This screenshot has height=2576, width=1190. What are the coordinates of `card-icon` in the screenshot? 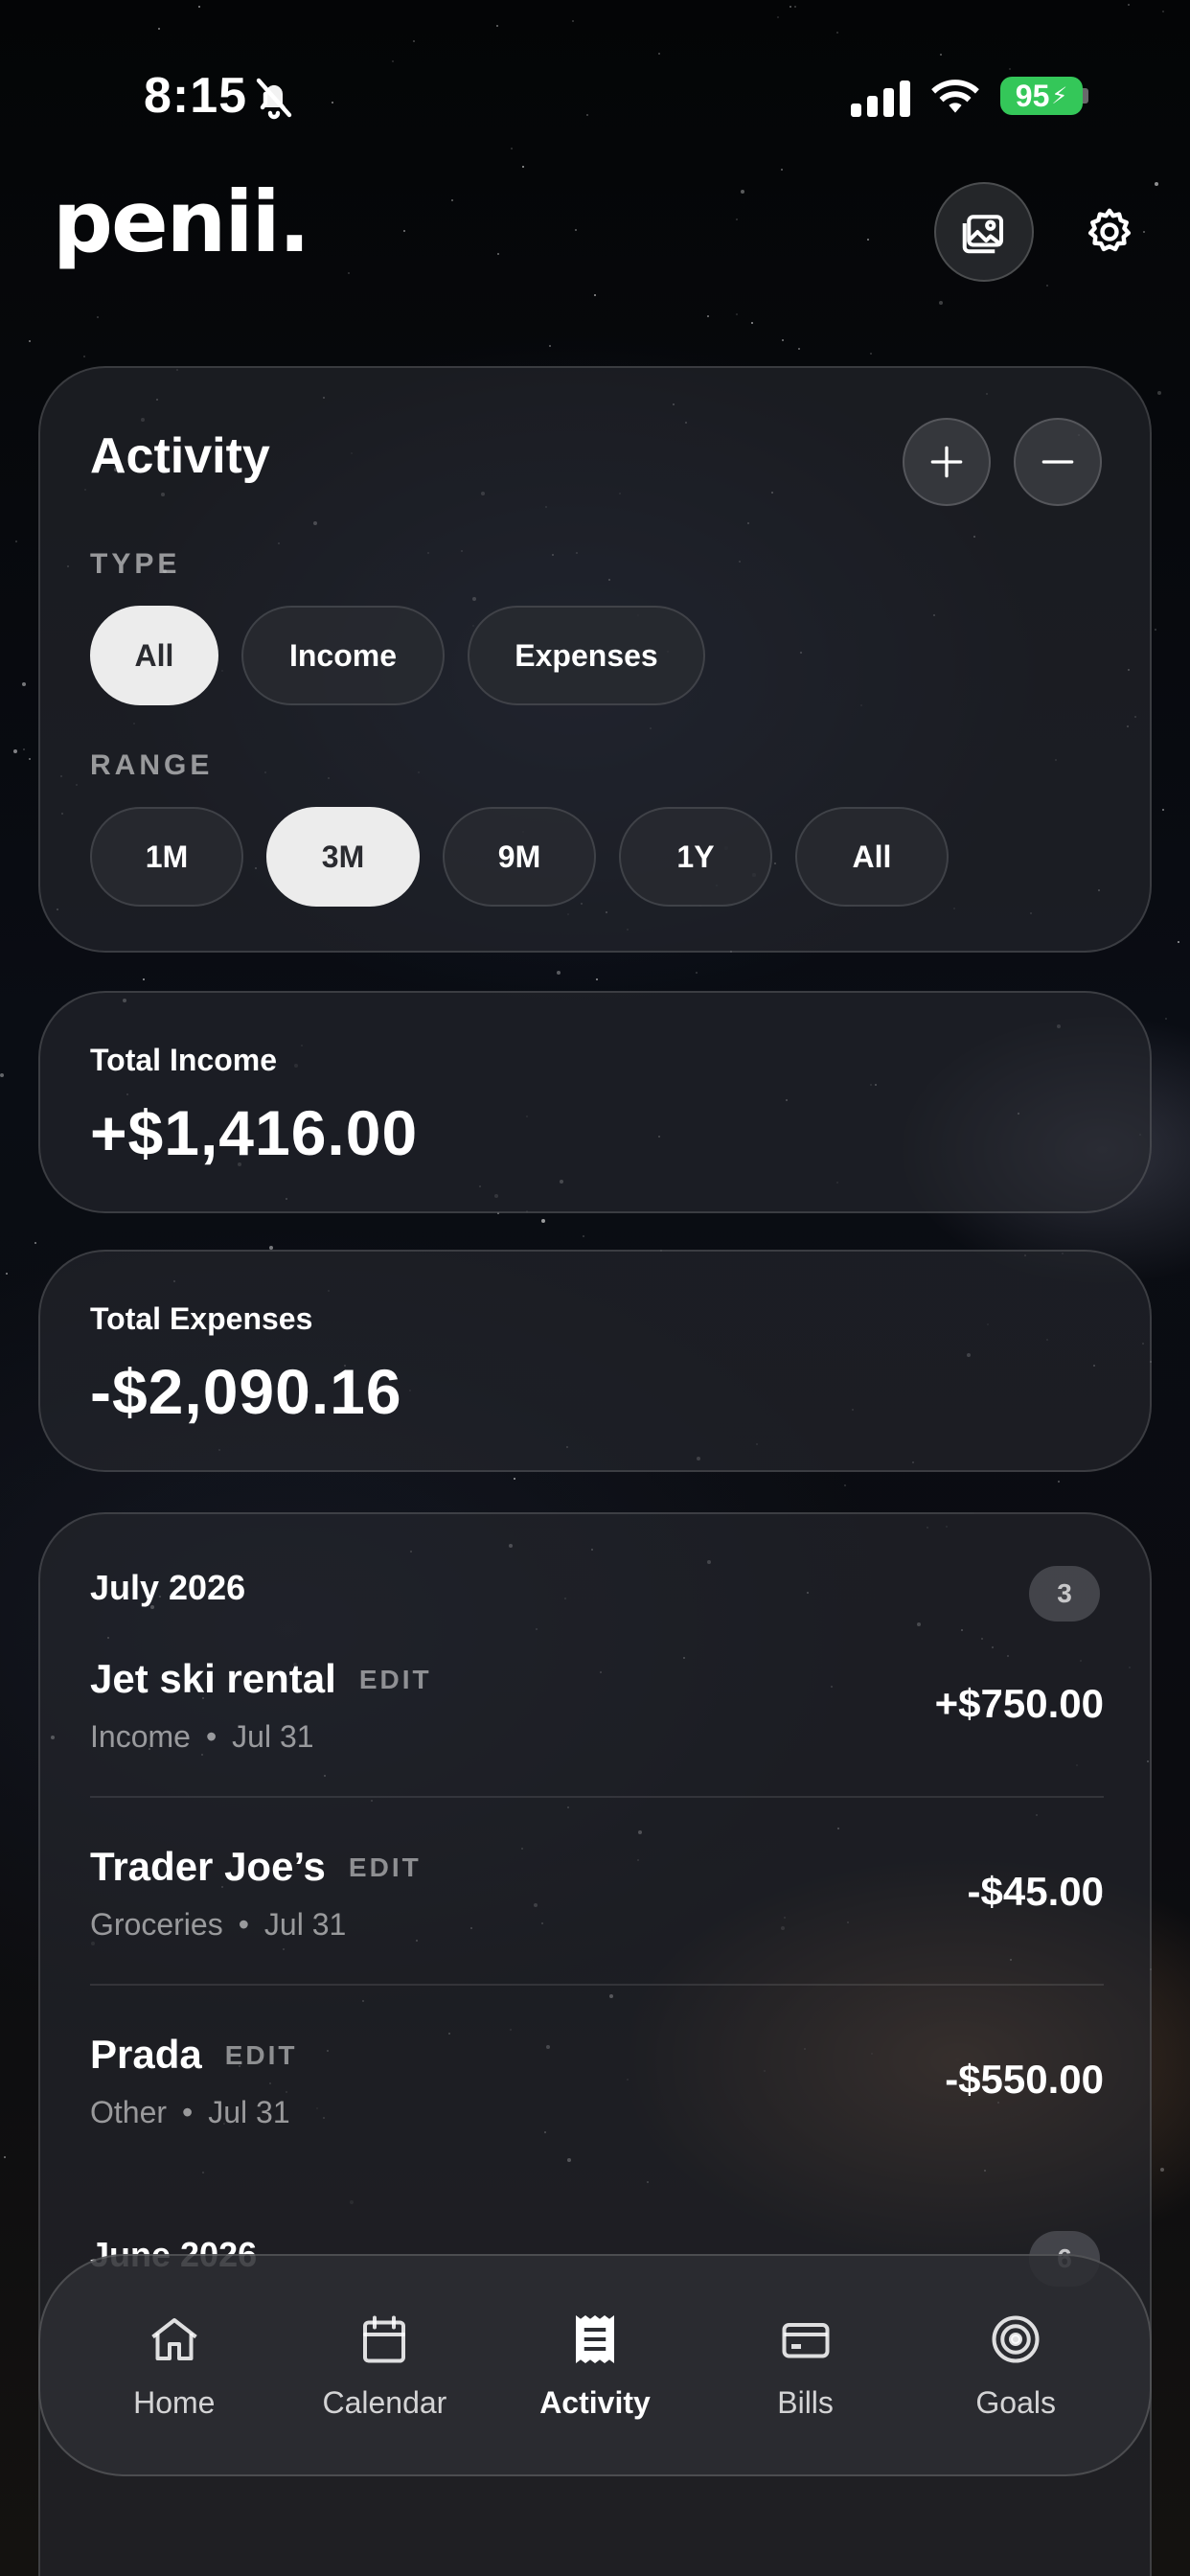 It's located at (806, 2340).